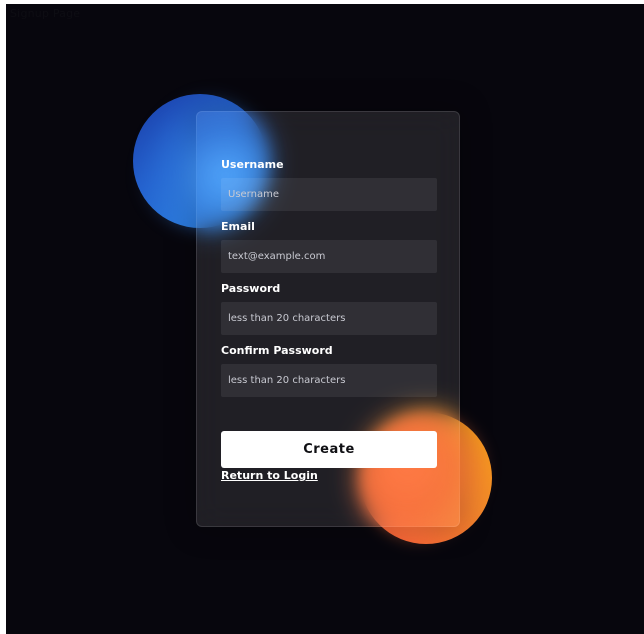 The height and width of the screenshot is (634, 644). What do you see at coordinates (329, 256) in the screenshot?
I see `email-input` at bounding box center [329, 256].